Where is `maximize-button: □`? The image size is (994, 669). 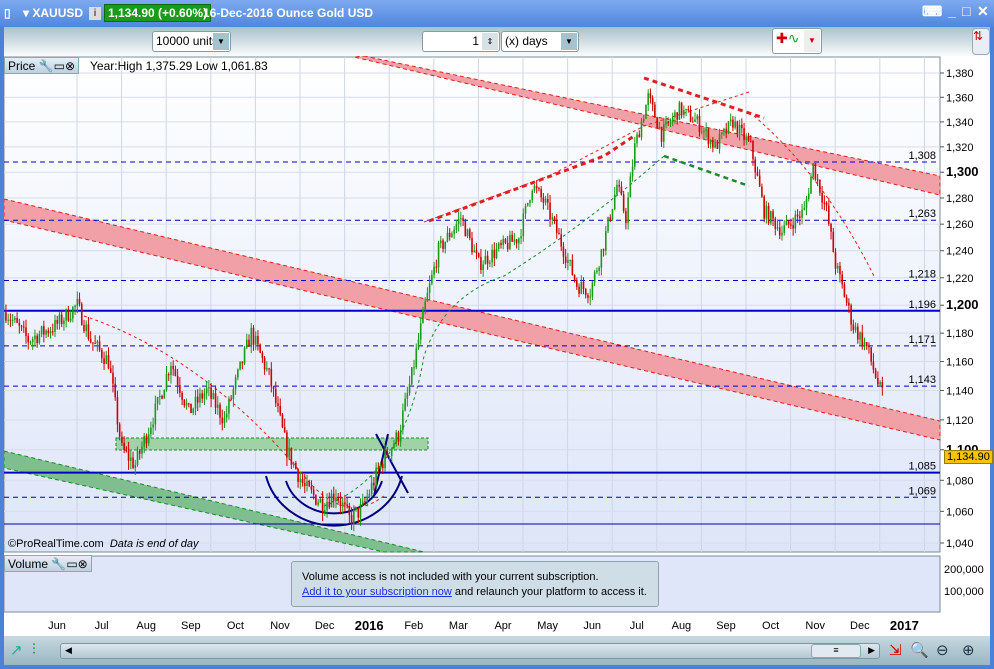
maximize-button: □ is located at coordinates (966, 11).